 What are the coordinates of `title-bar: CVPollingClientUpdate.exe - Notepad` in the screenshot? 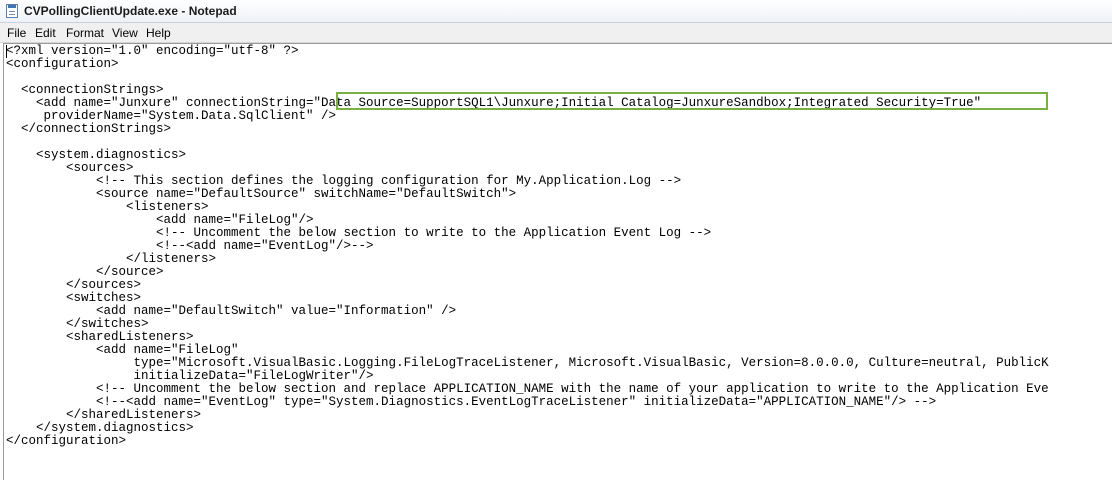 It's located at (556, 11).